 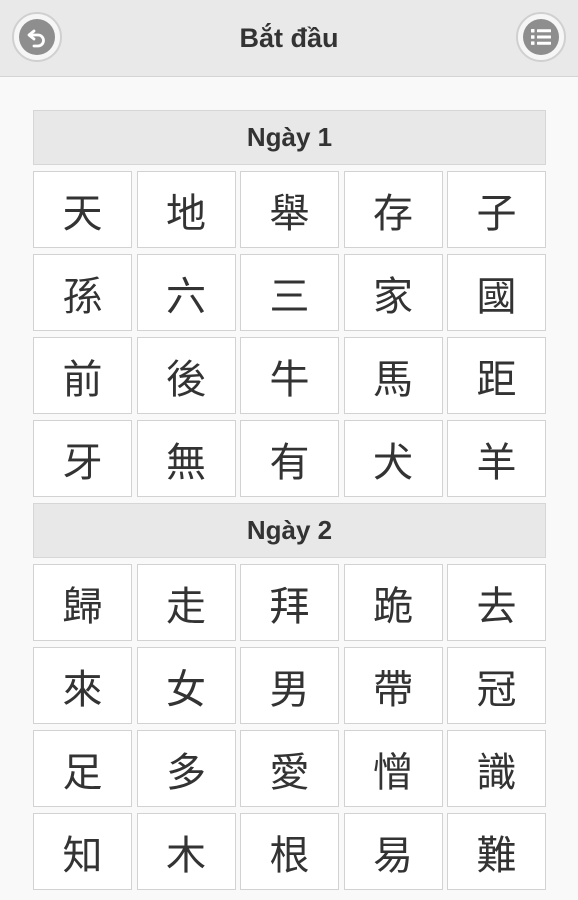 What do you see at coordinates (393, 292) in the screenshot?
I see `character-cell: 家` at bounding box center [393, 292].